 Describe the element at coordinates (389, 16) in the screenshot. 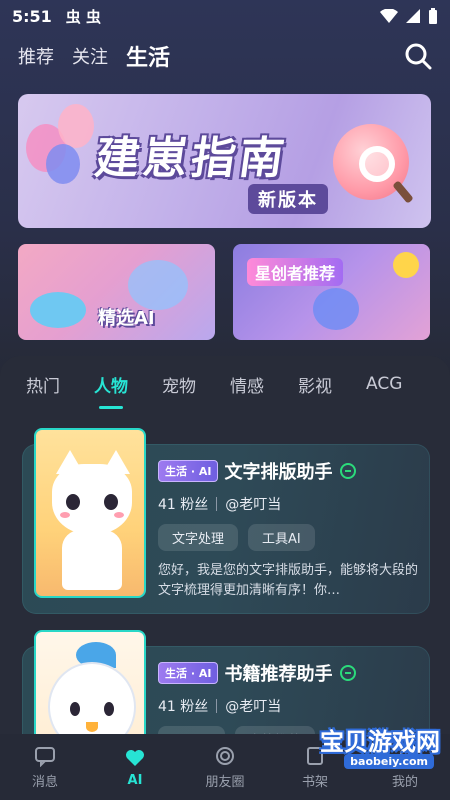

I see `wifi-icon` at that location.